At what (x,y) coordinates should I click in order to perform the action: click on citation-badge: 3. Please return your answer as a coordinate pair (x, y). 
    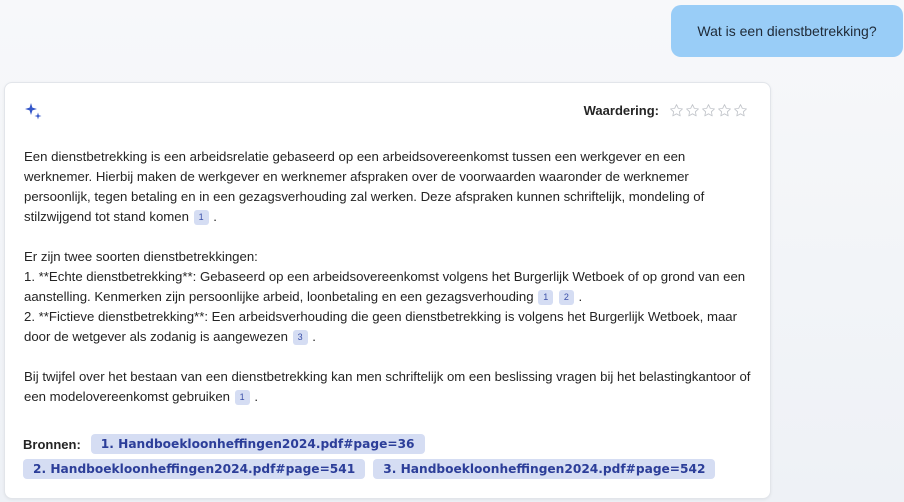
    Looking at the image, I should click on (300, 337).